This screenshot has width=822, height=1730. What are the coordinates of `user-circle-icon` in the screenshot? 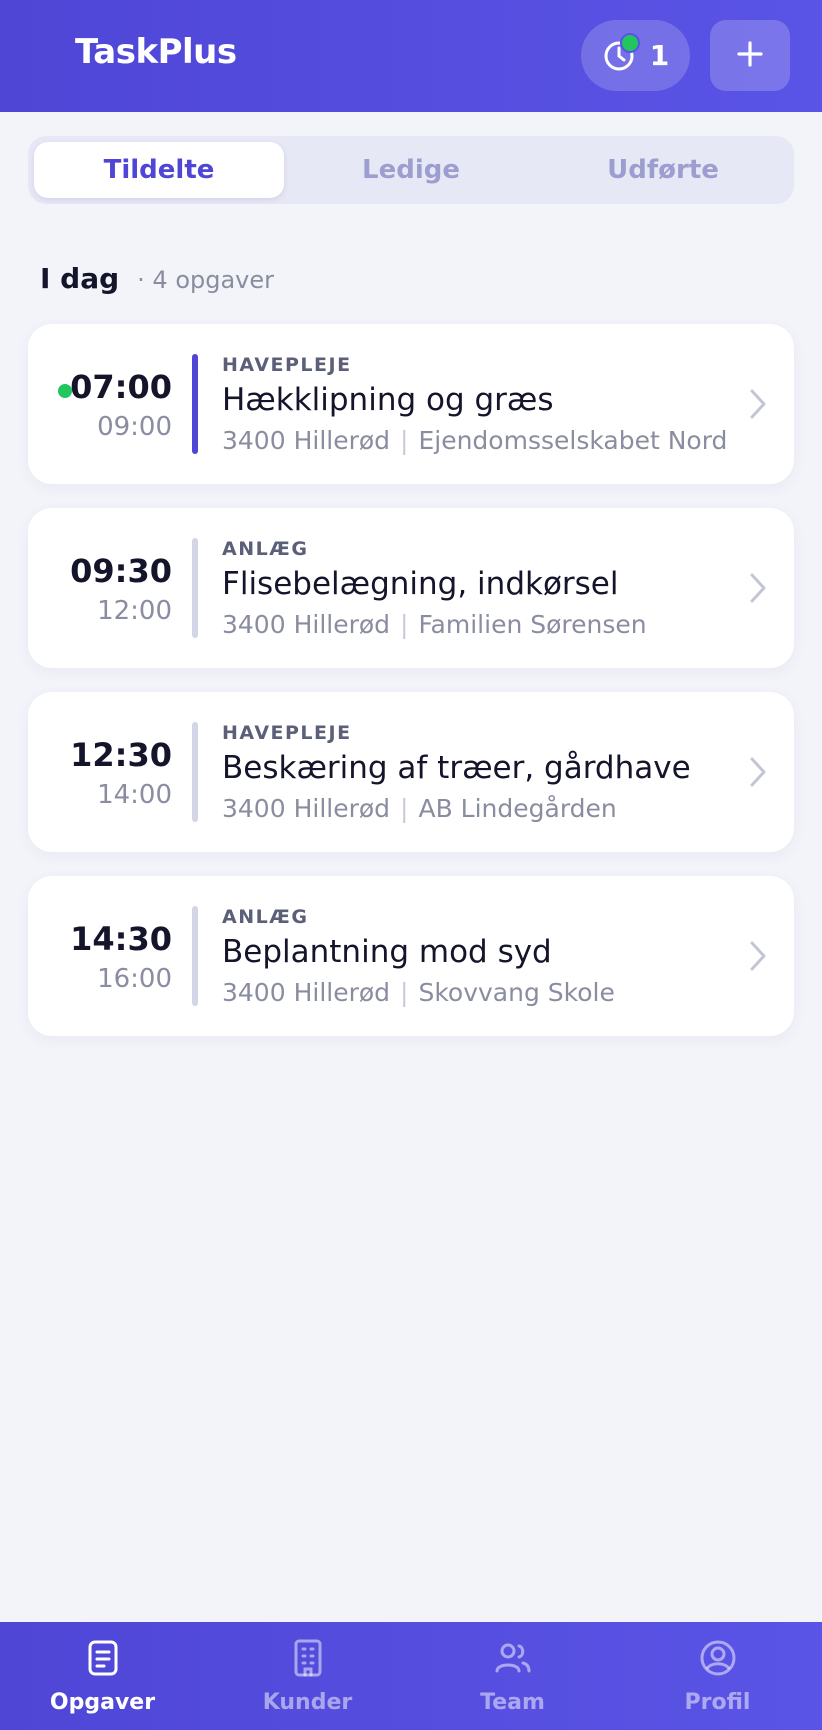 It's located at (718, 1660).